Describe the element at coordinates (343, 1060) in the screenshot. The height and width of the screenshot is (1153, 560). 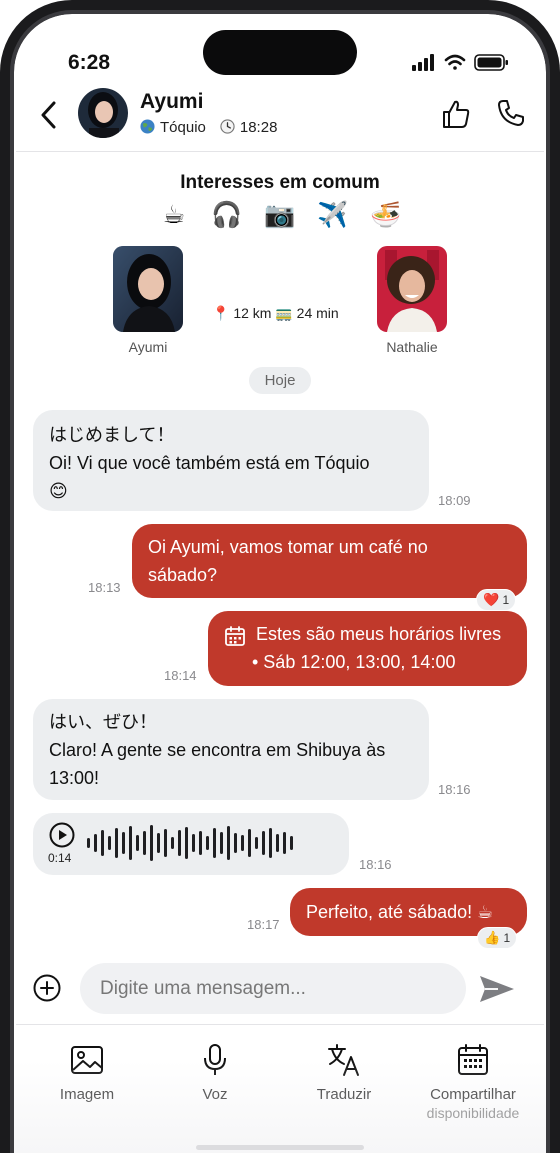
I see `translate-icon` at that location.